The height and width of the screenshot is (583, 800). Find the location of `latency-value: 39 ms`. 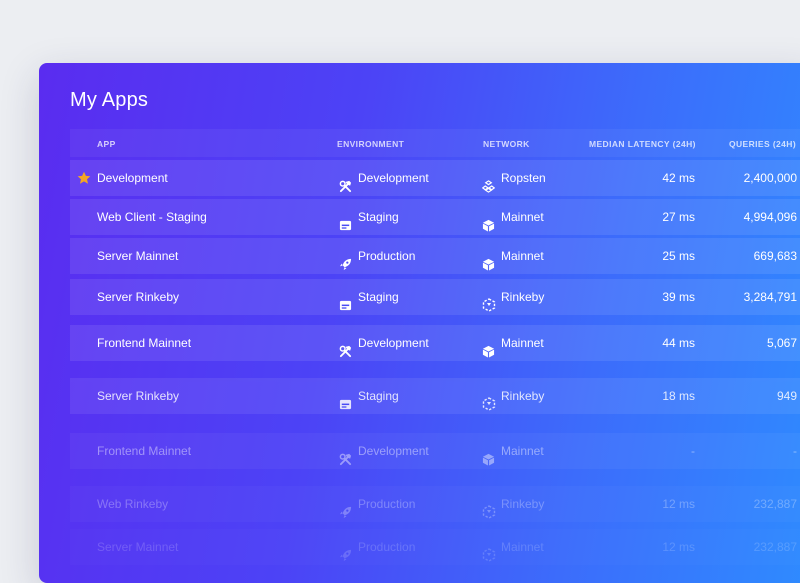

latency-value: 39 ms is located at coordinates (678, 297).